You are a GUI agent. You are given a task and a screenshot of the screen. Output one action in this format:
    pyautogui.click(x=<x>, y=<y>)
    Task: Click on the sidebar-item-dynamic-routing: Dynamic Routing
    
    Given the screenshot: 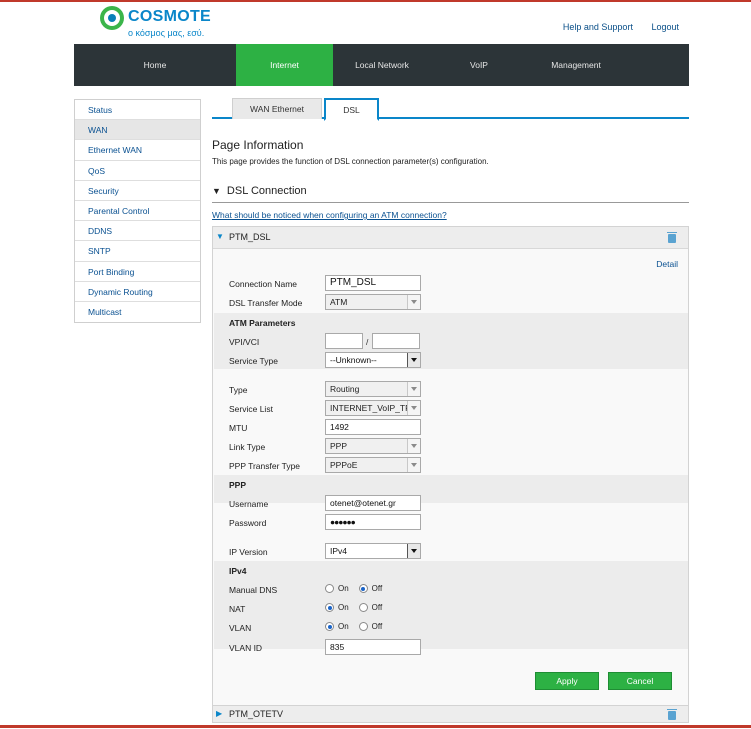 What is the action you would take?
    pyautogui.click(x=137, y=292)
    